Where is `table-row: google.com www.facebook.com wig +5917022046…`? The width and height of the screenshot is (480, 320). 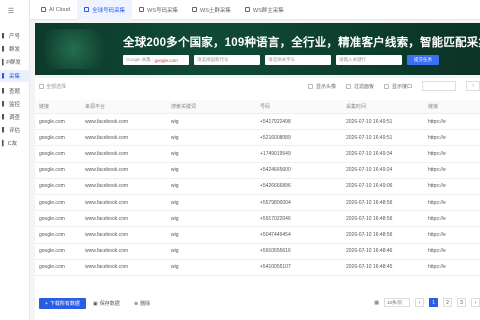 table-row: google.com www.facebook.com wig +5917022046… is located at coordinates (257, 219).